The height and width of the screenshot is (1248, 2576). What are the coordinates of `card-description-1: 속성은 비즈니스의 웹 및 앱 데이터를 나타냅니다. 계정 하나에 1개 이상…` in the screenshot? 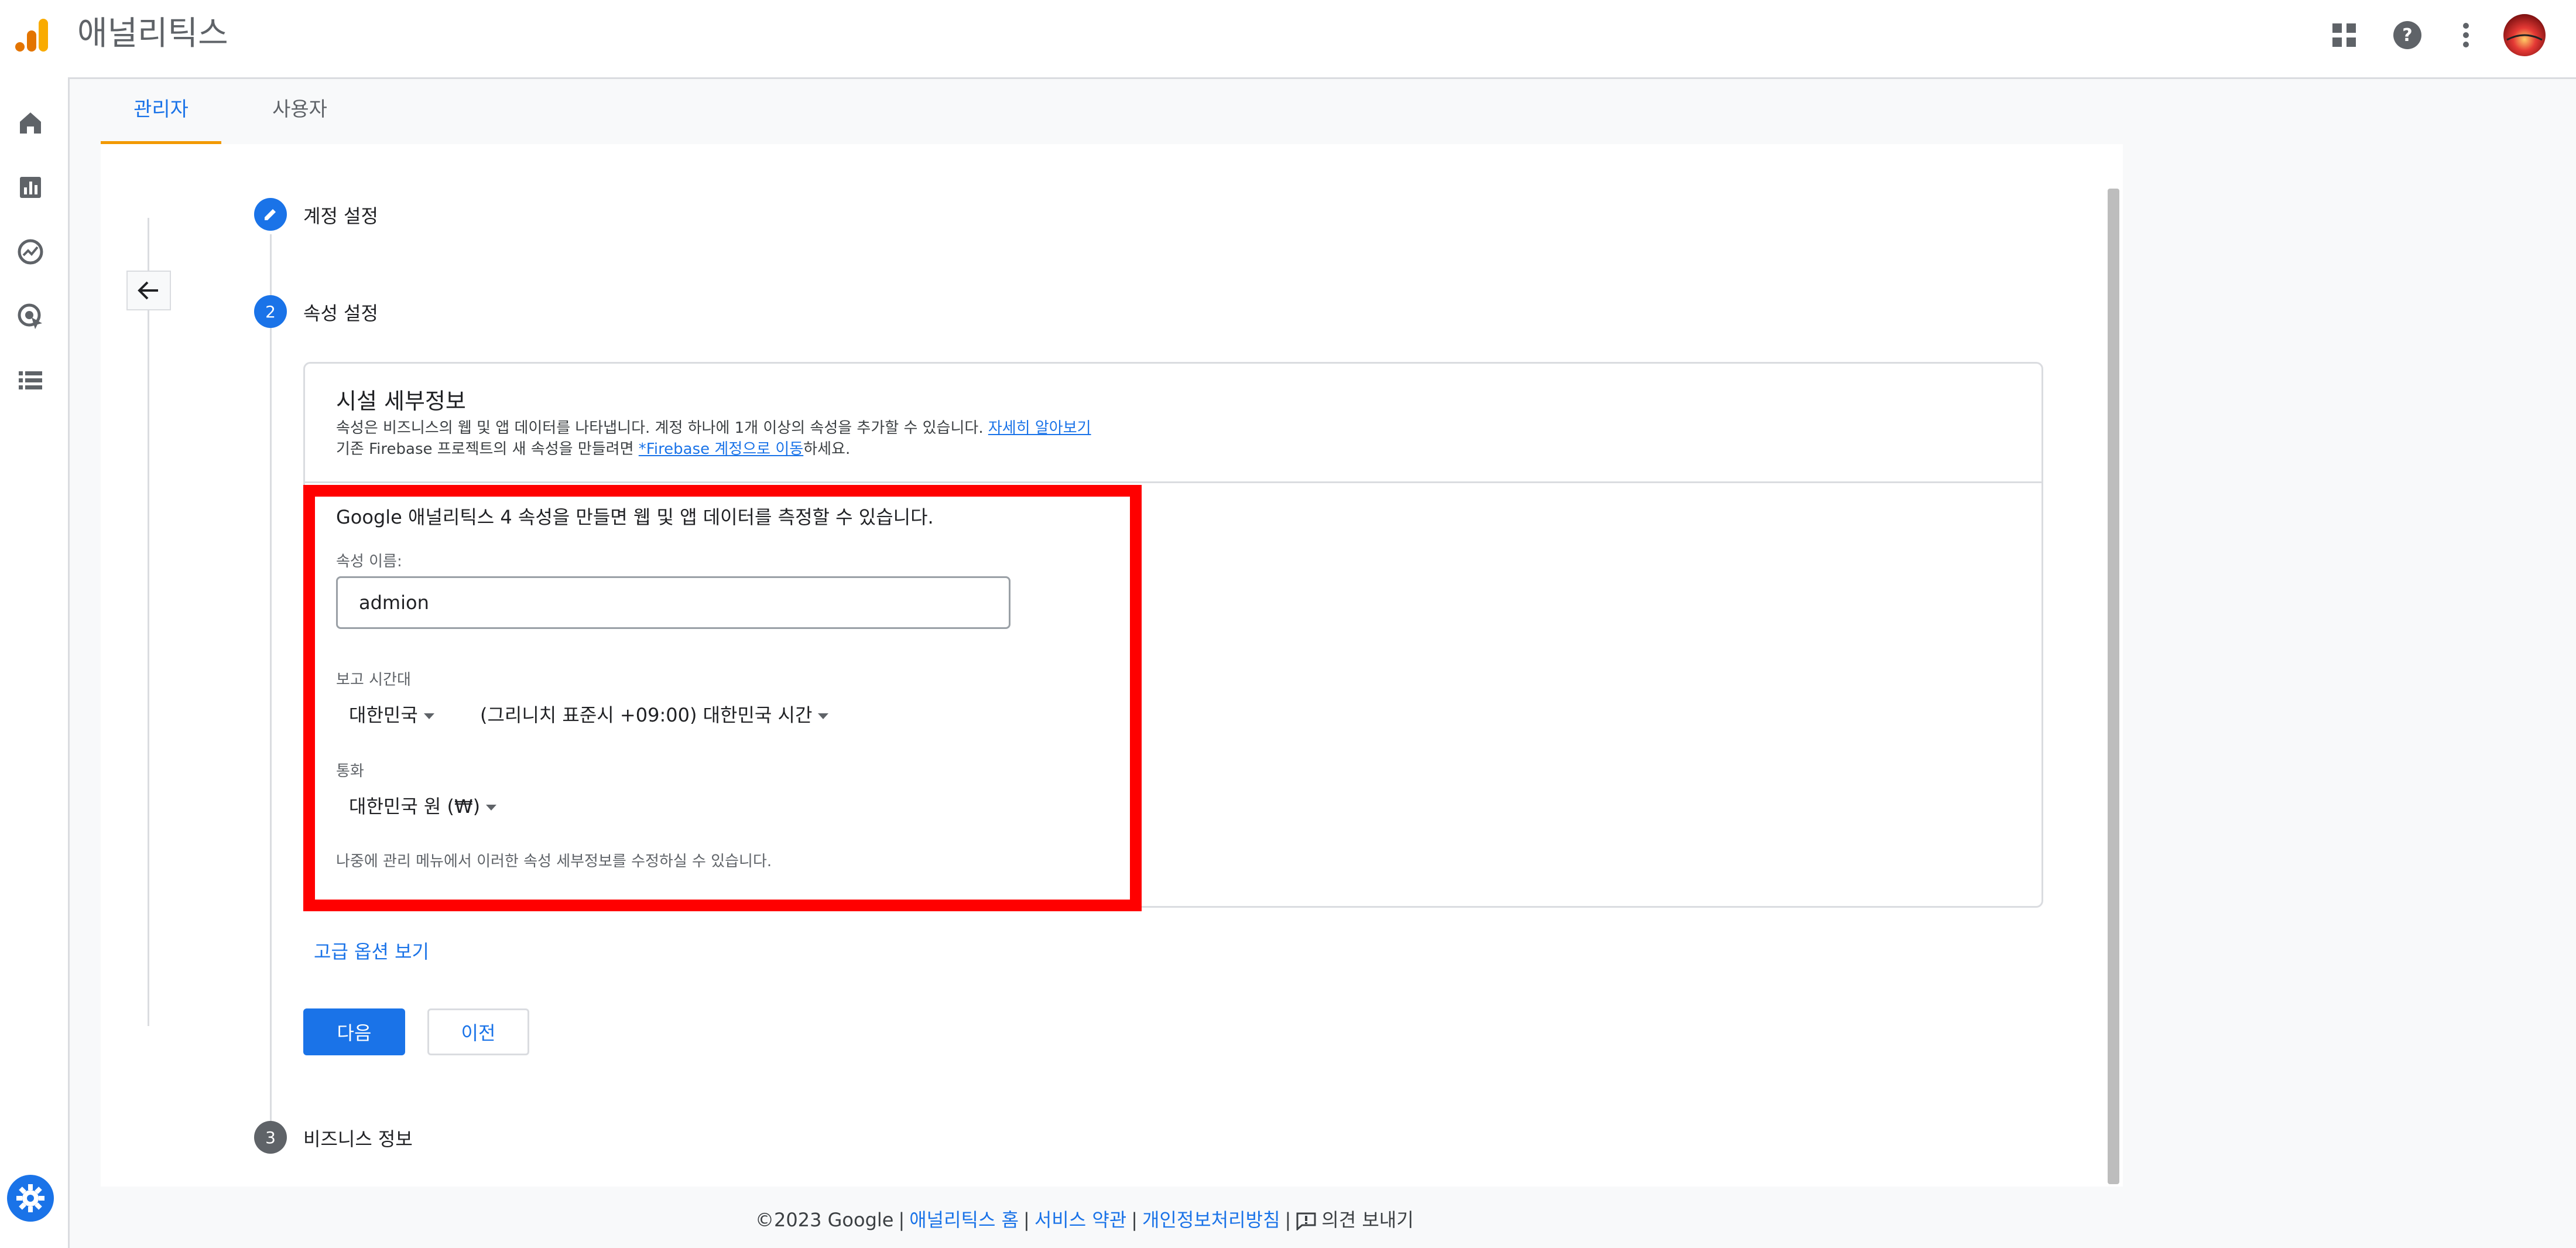 It's located at (713, 426).